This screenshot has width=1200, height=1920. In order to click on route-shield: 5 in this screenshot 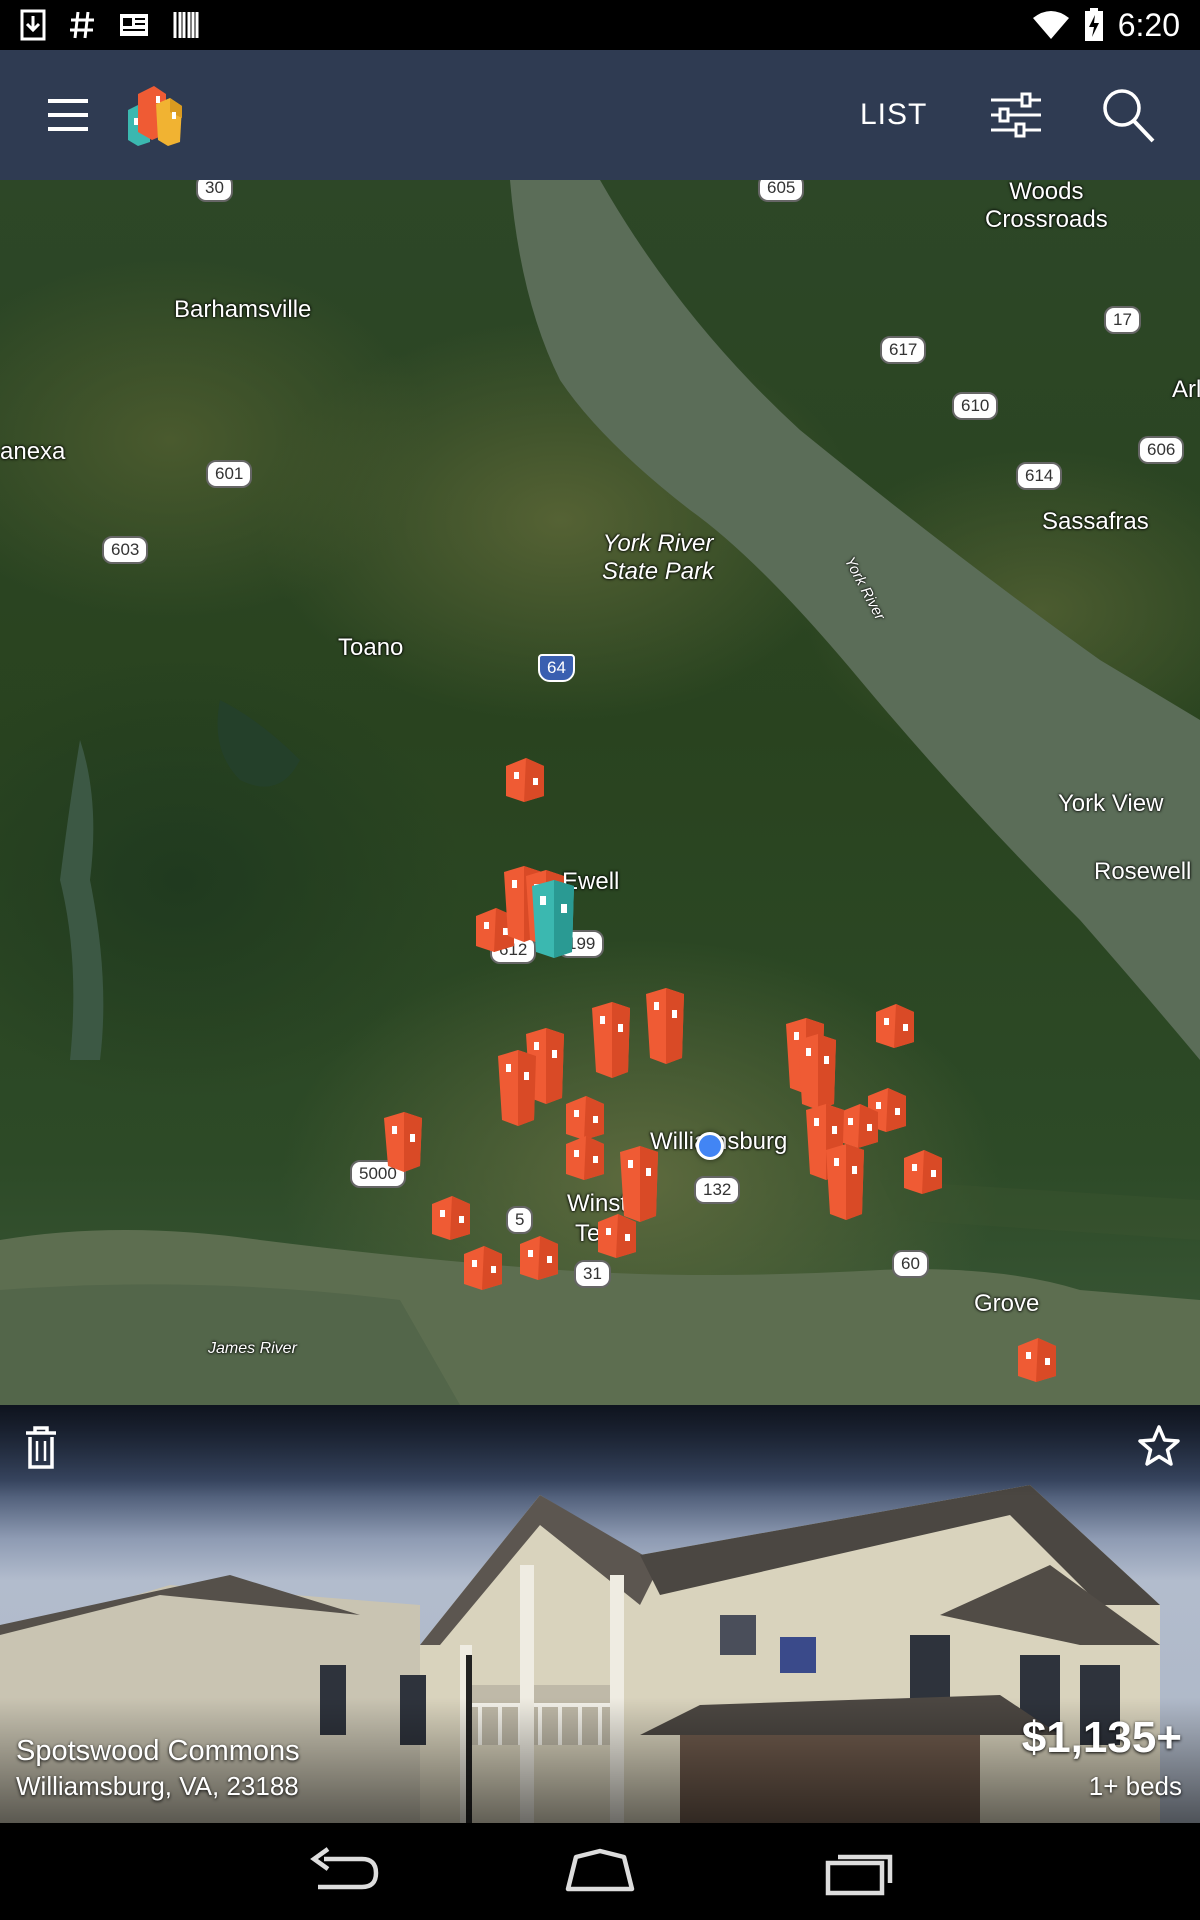, I will do `click(520, 1220)`.